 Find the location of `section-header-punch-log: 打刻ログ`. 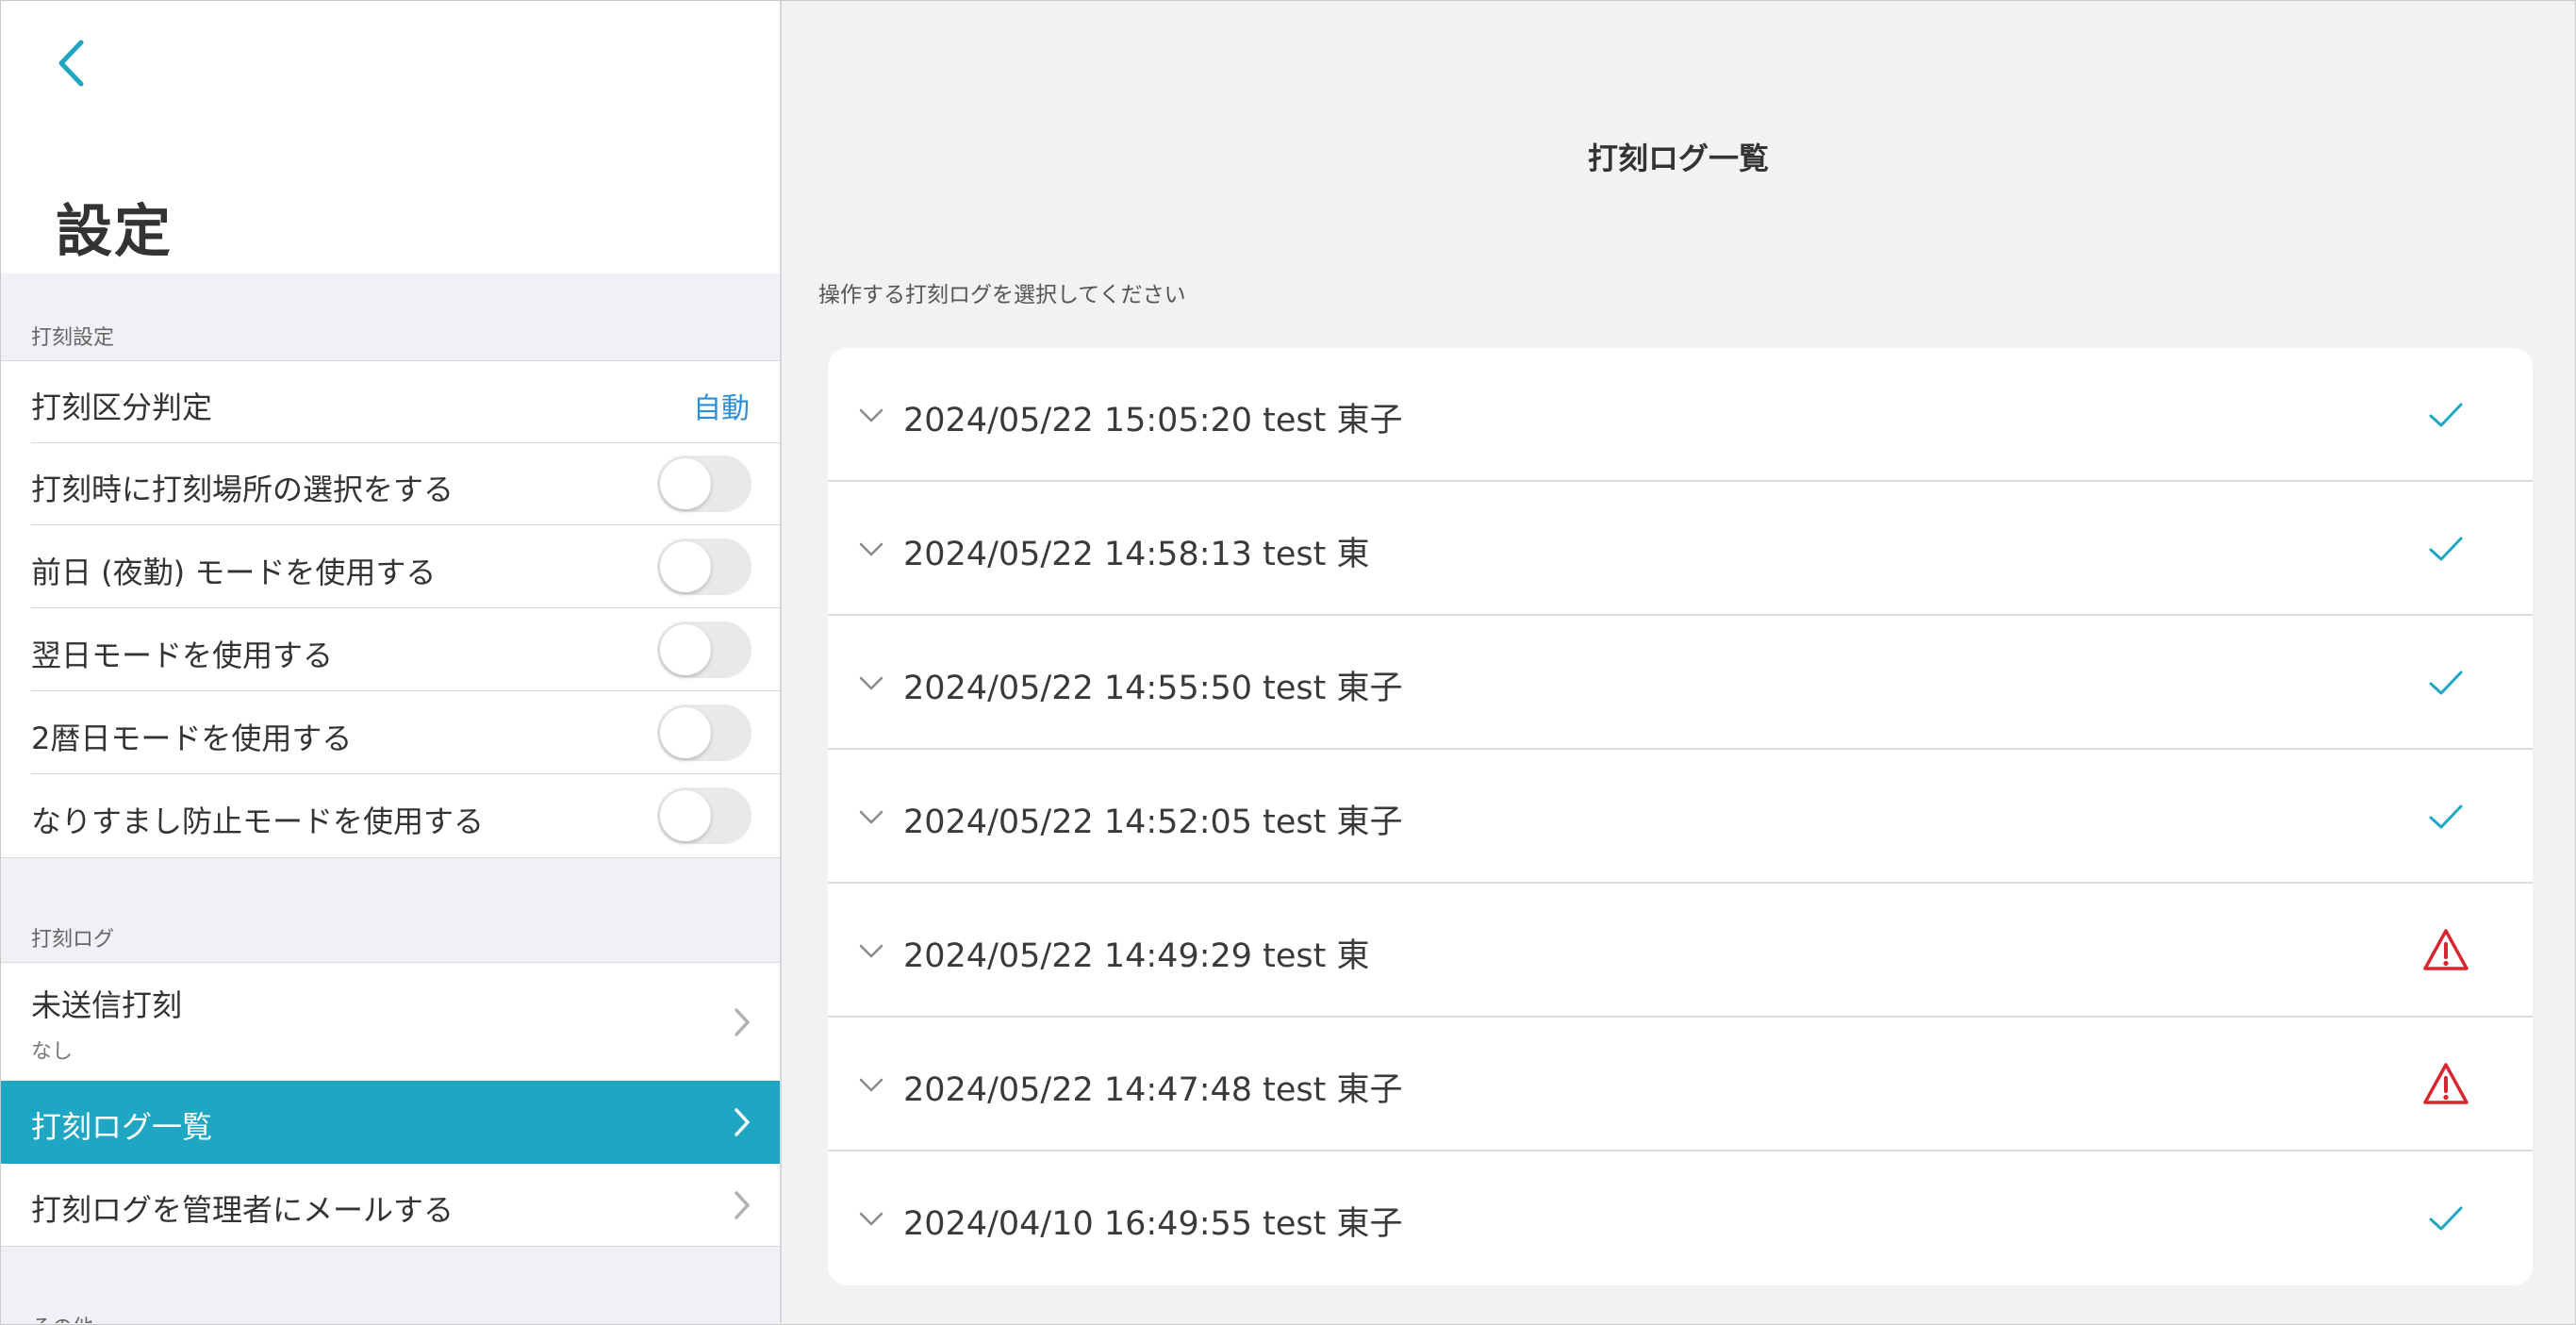

section-header-punch-log: 打刻ログ is located at coordinates (73, 940).